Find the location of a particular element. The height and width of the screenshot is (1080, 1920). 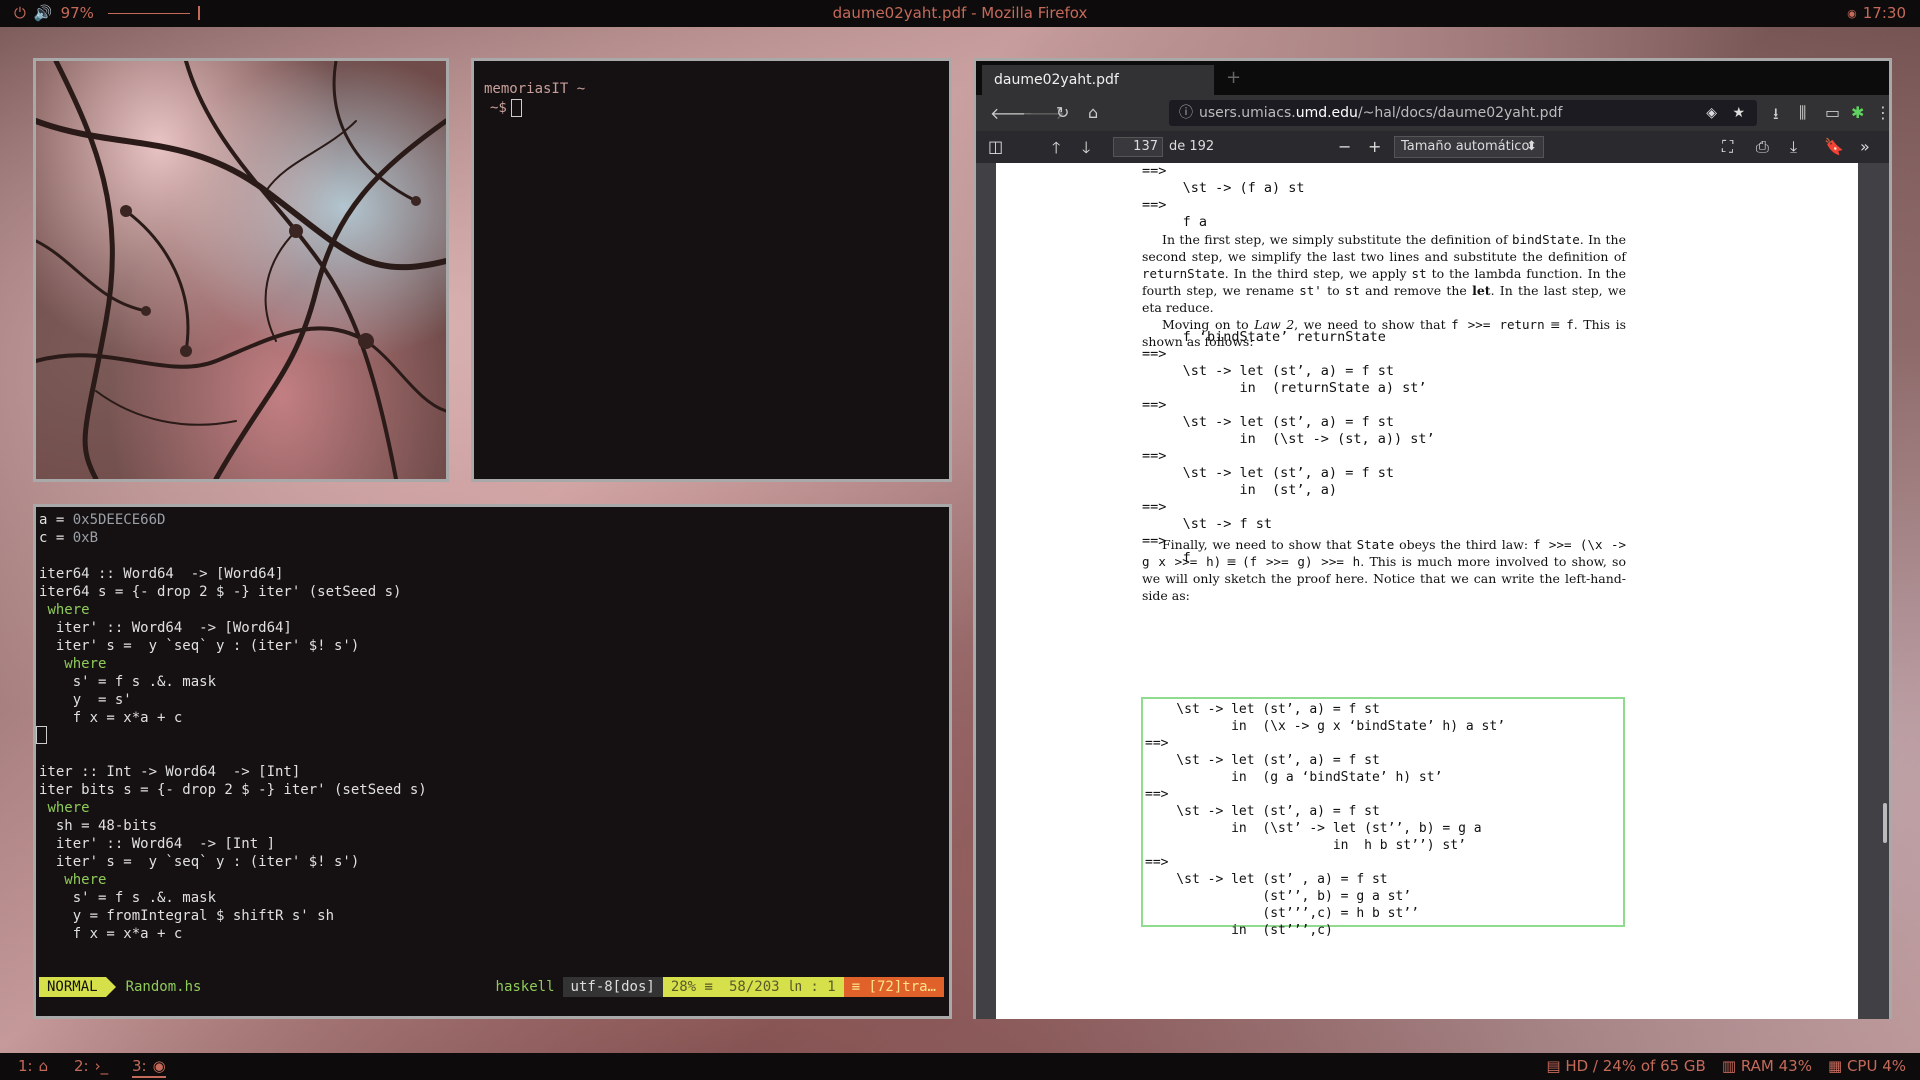

library-icon: ⫼ is located at coordinates (1802, 113).